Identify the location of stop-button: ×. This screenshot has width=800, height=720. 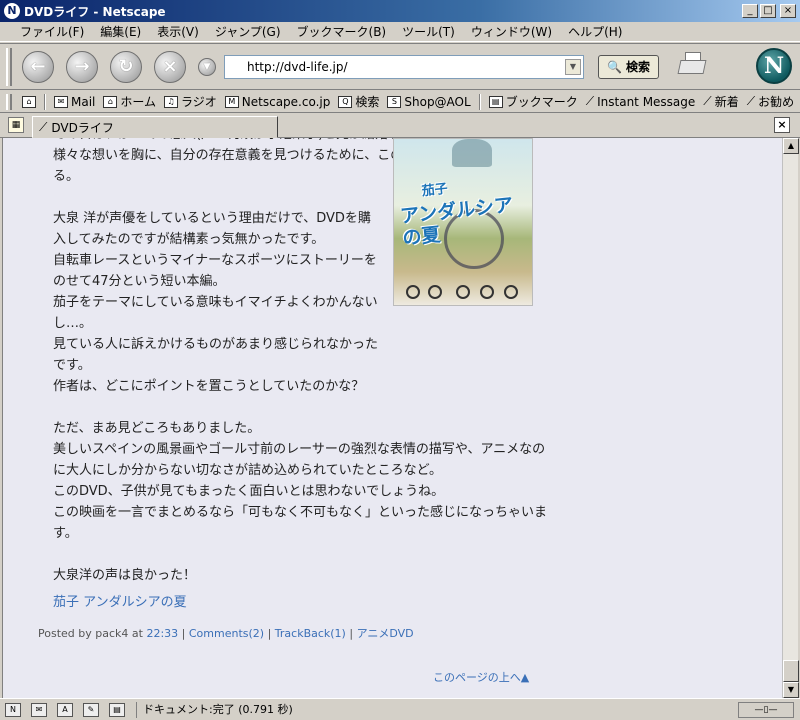
(170, 66).